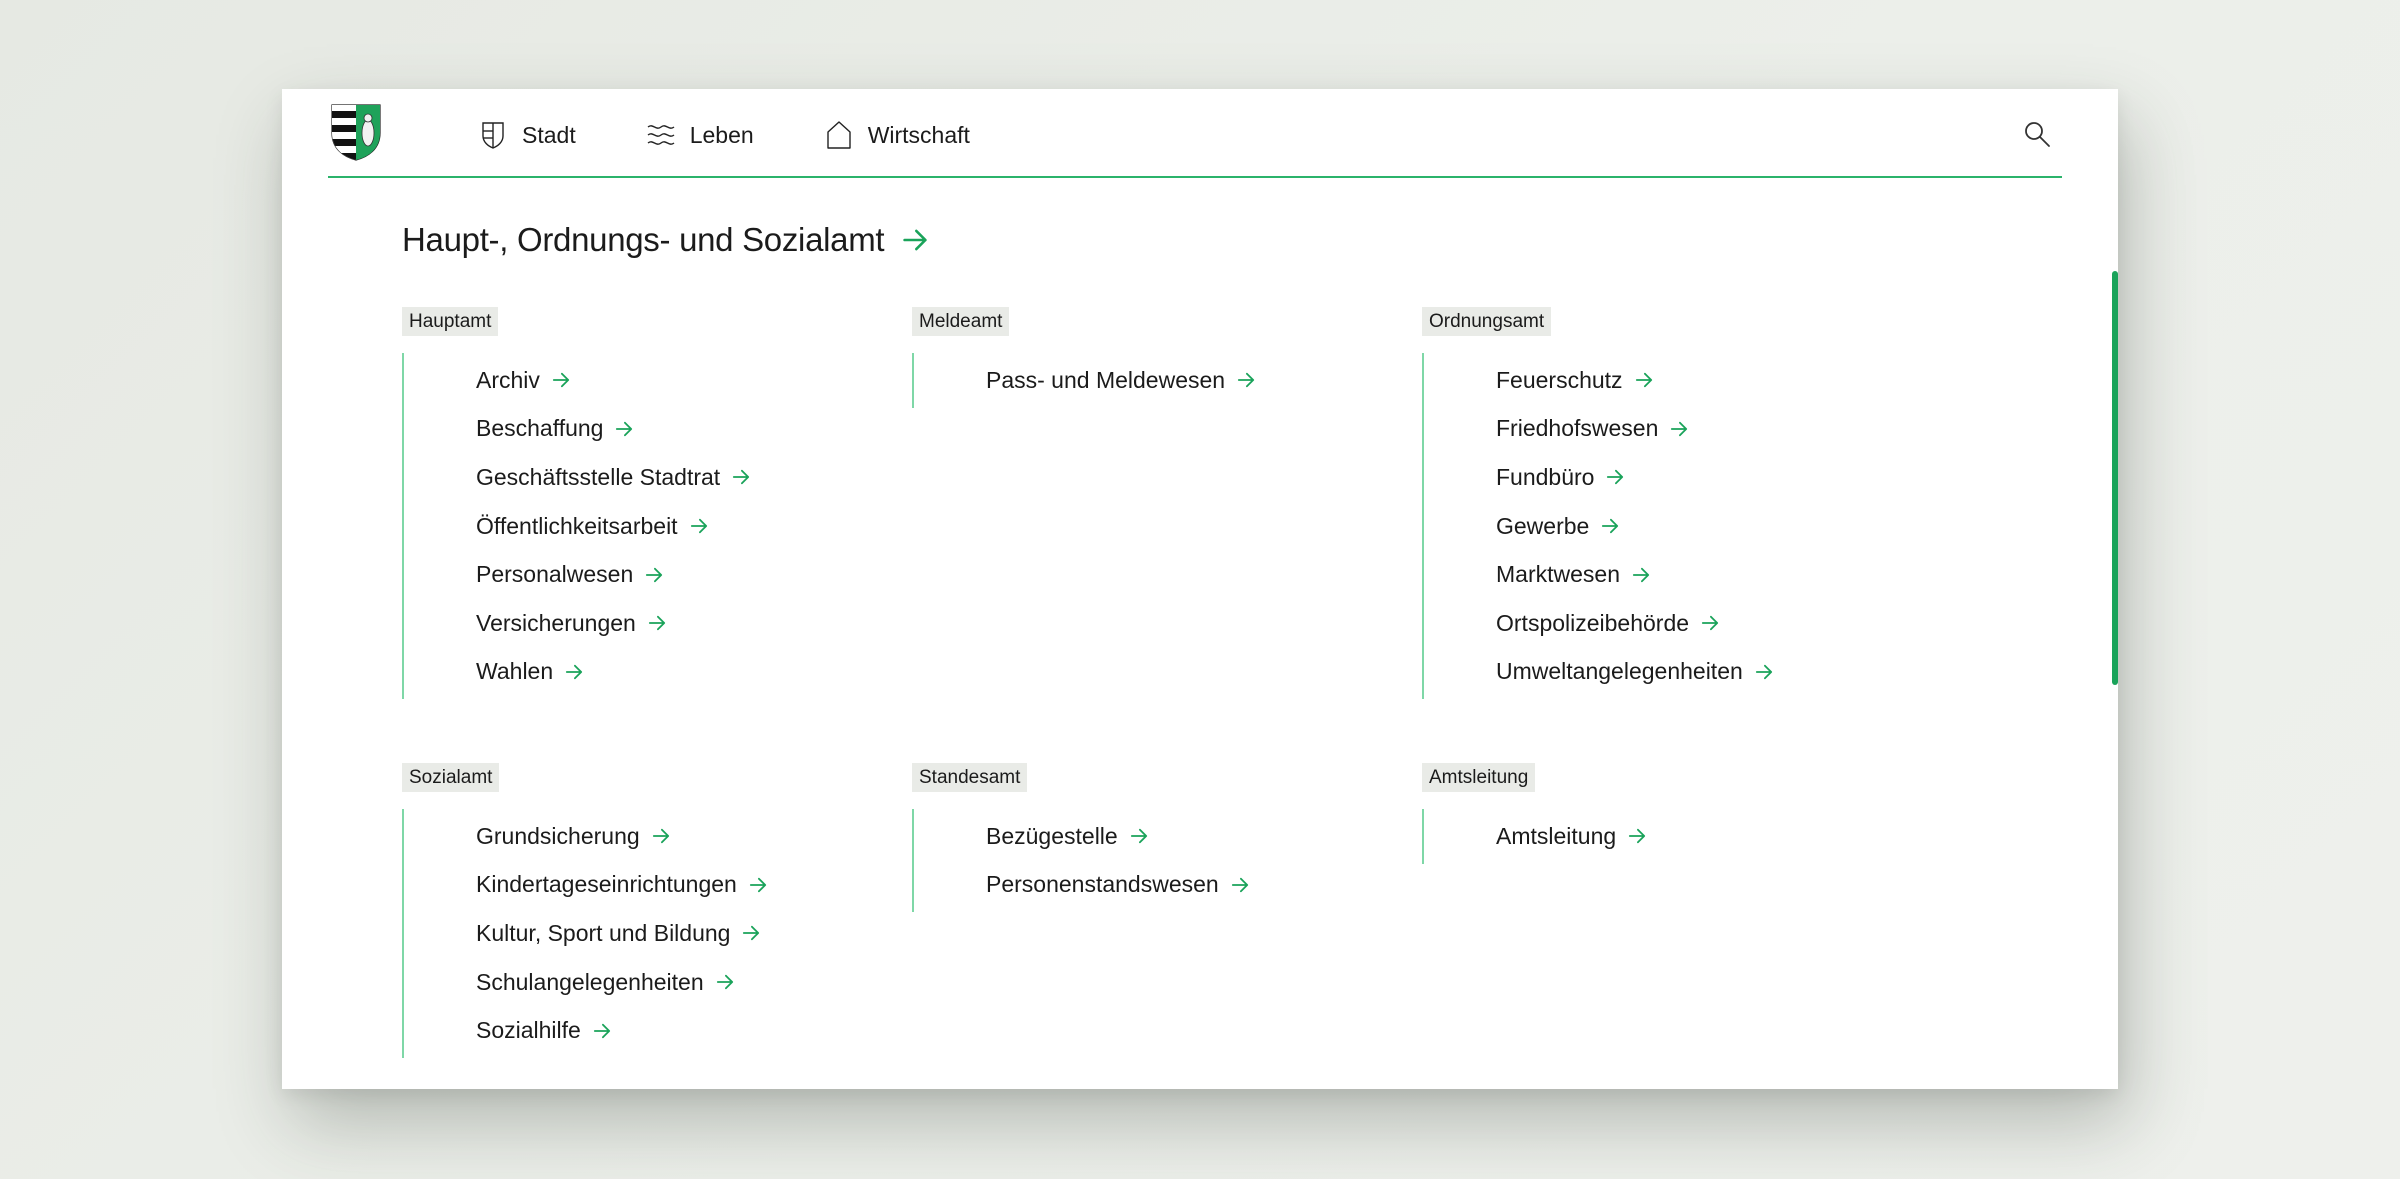 The width and height of the screenshot is (2400, 1179). I want to click on group-tag: Ordnungsamt, so click(1487, 321).